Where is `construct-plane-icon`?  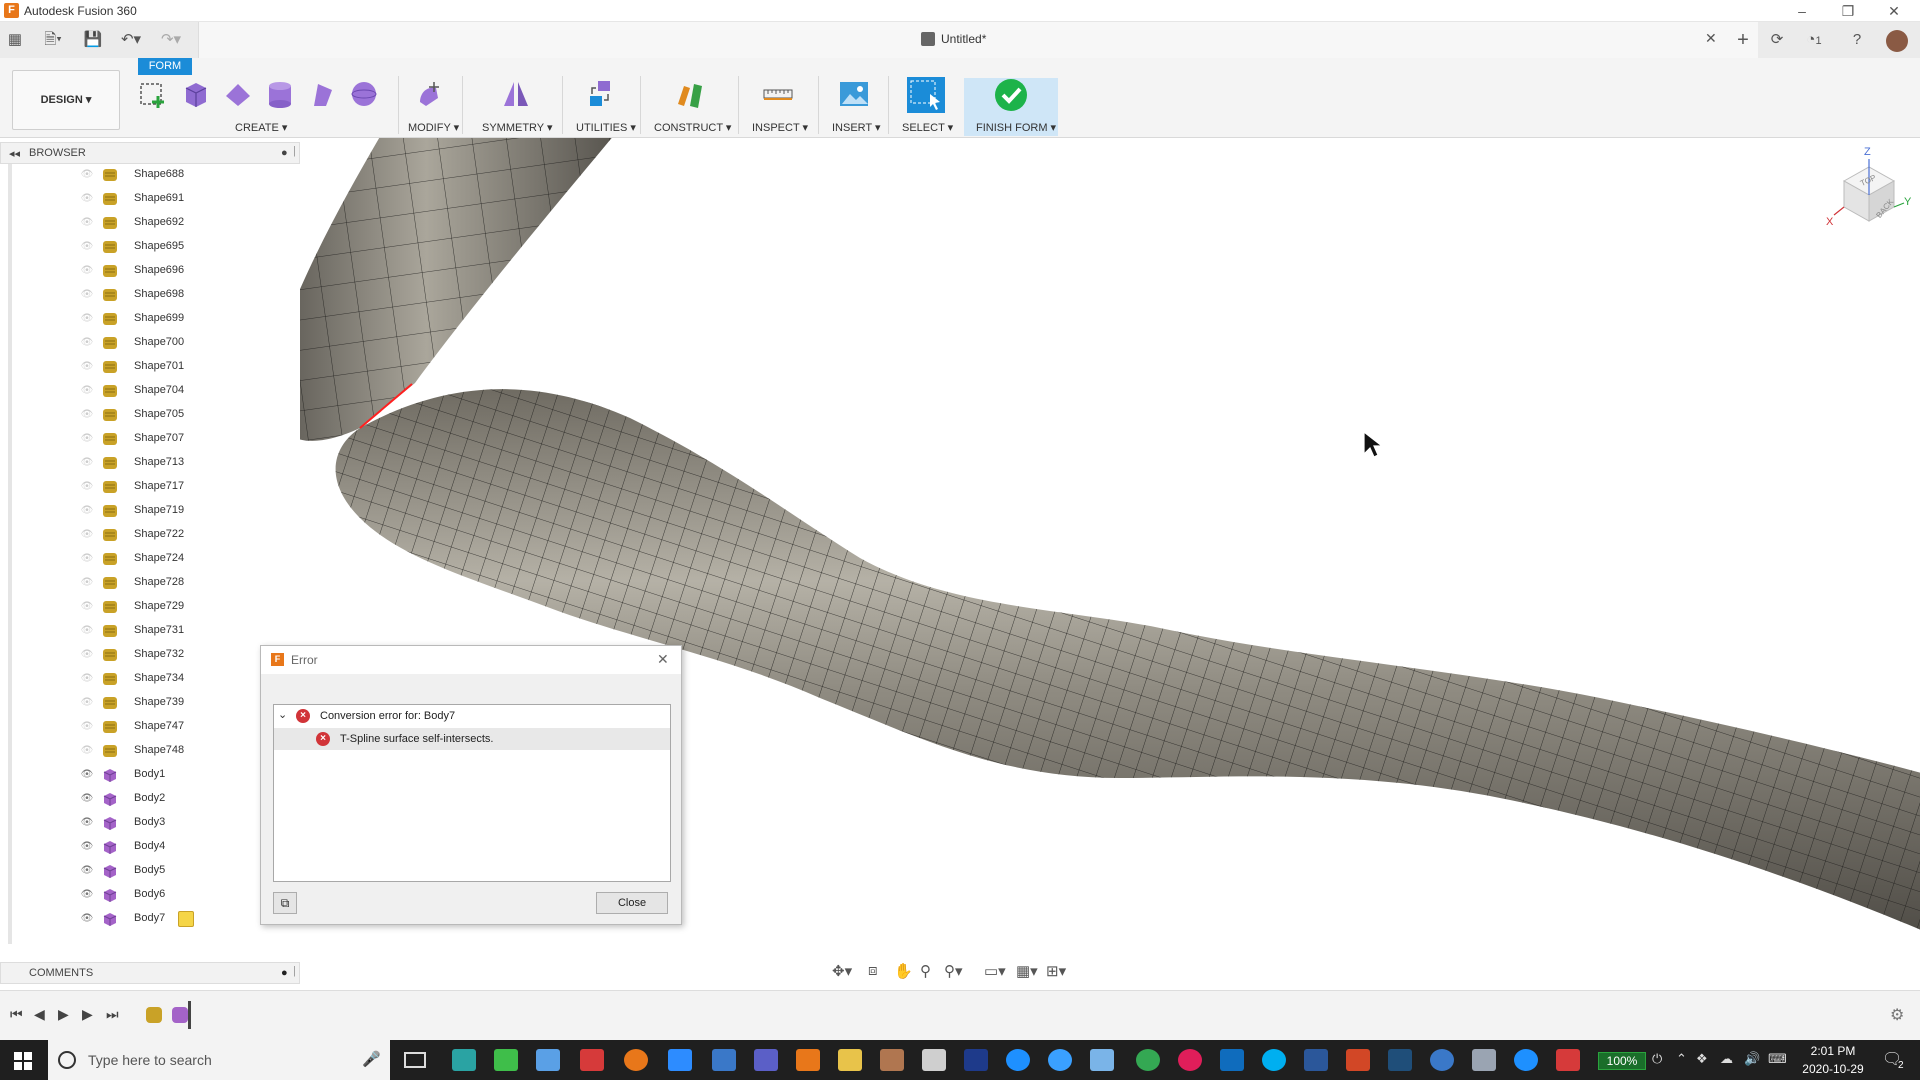 construct-plane-icon is located at coordinates (690, 94).